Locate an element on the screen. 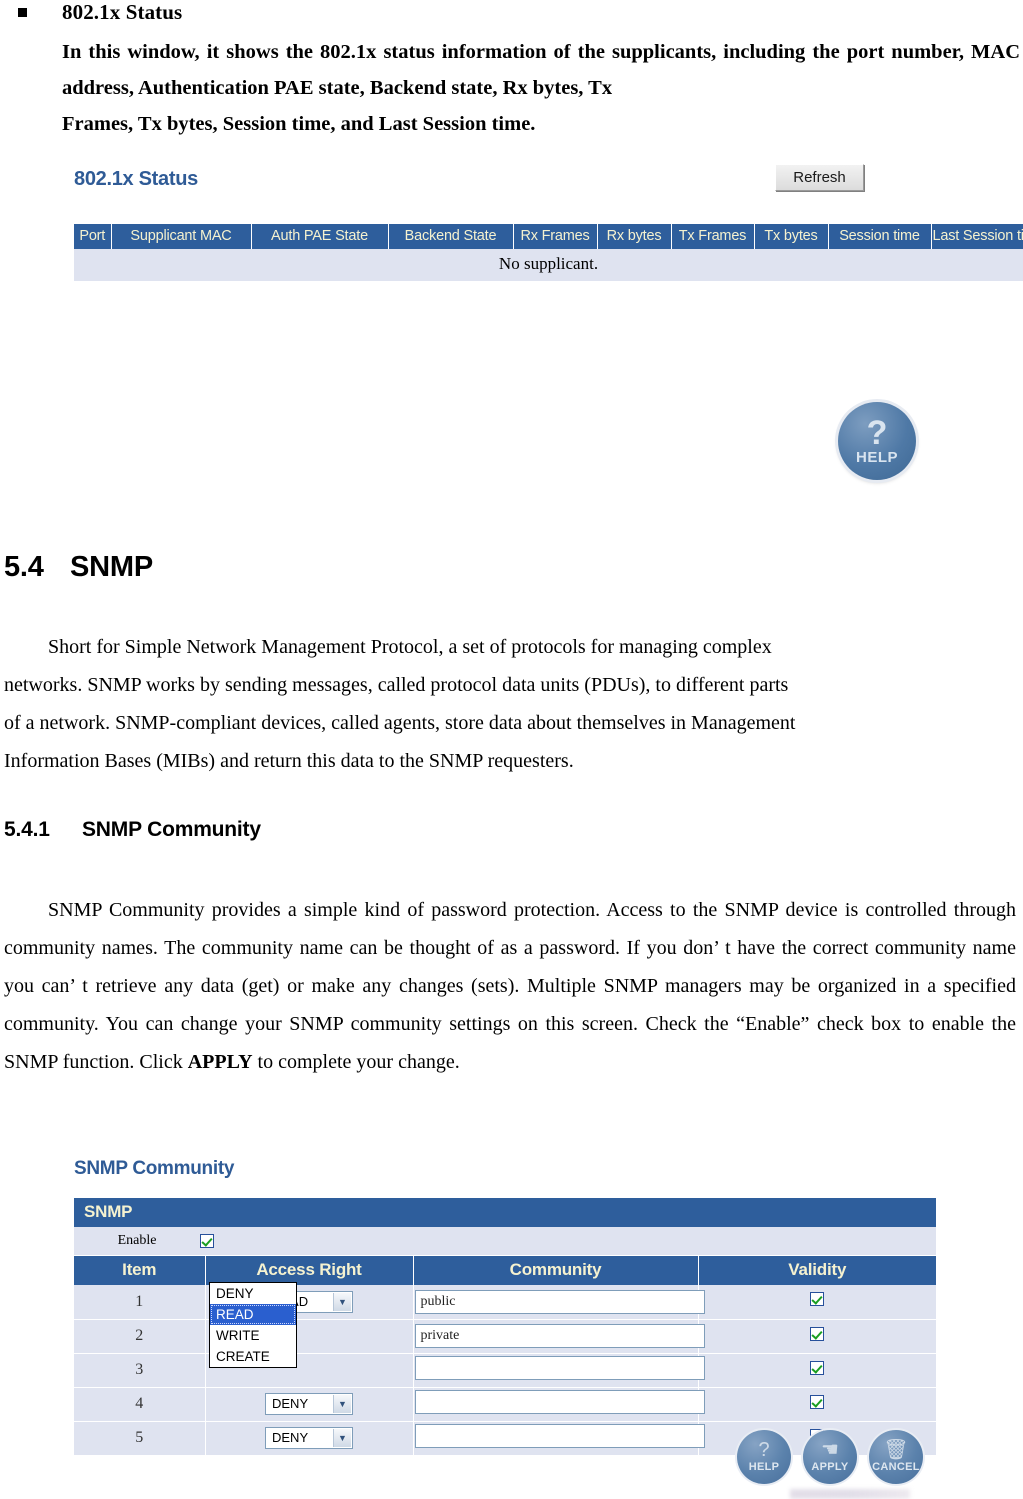 This screenshot has width=1023, height=1499. help-button-snmp: ? HELP is located at coordinates (764, 1457).